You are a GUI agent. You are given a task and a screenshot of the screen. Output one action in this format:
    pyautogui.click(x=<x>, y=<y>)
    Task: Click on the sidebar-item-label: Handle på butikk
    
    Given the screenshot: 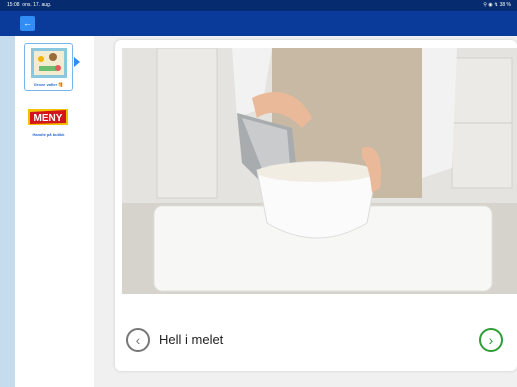 What is the action you would take?
    pyautogui.click(x=48, y=134)
    